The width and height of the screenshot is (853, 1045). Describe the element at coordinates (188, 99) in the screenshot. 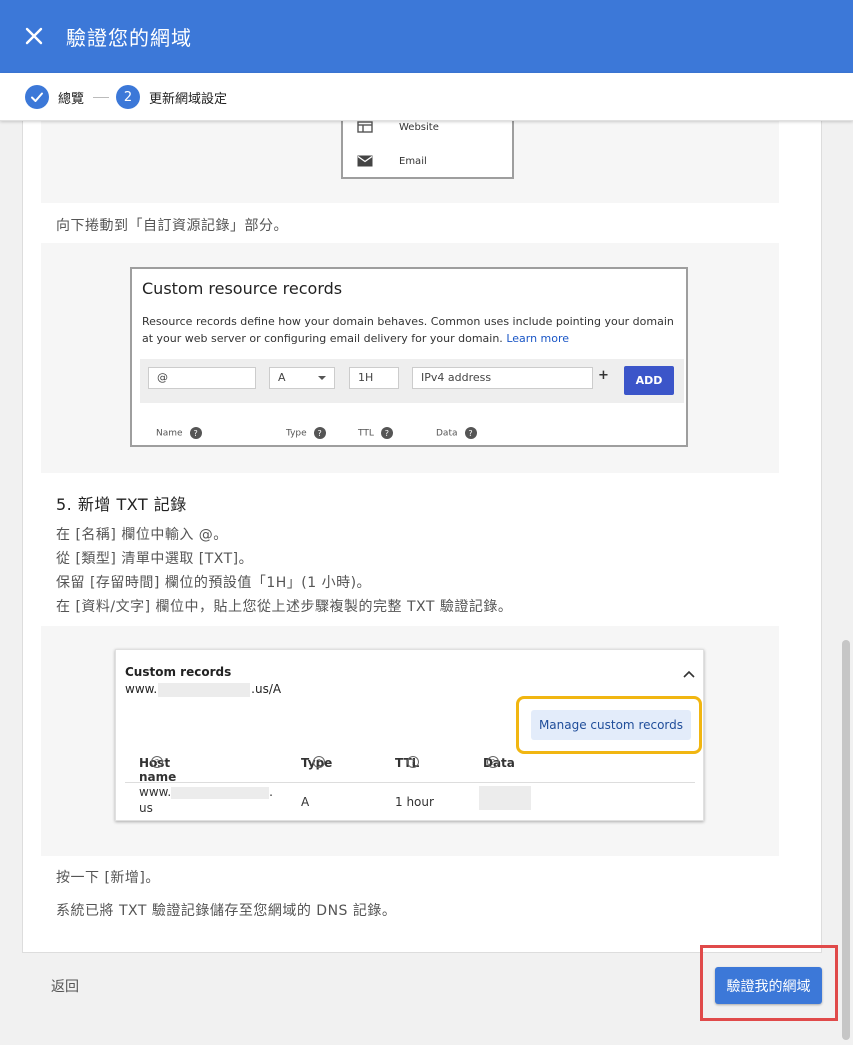

I see `step-label: 更新網域設定` at that location.